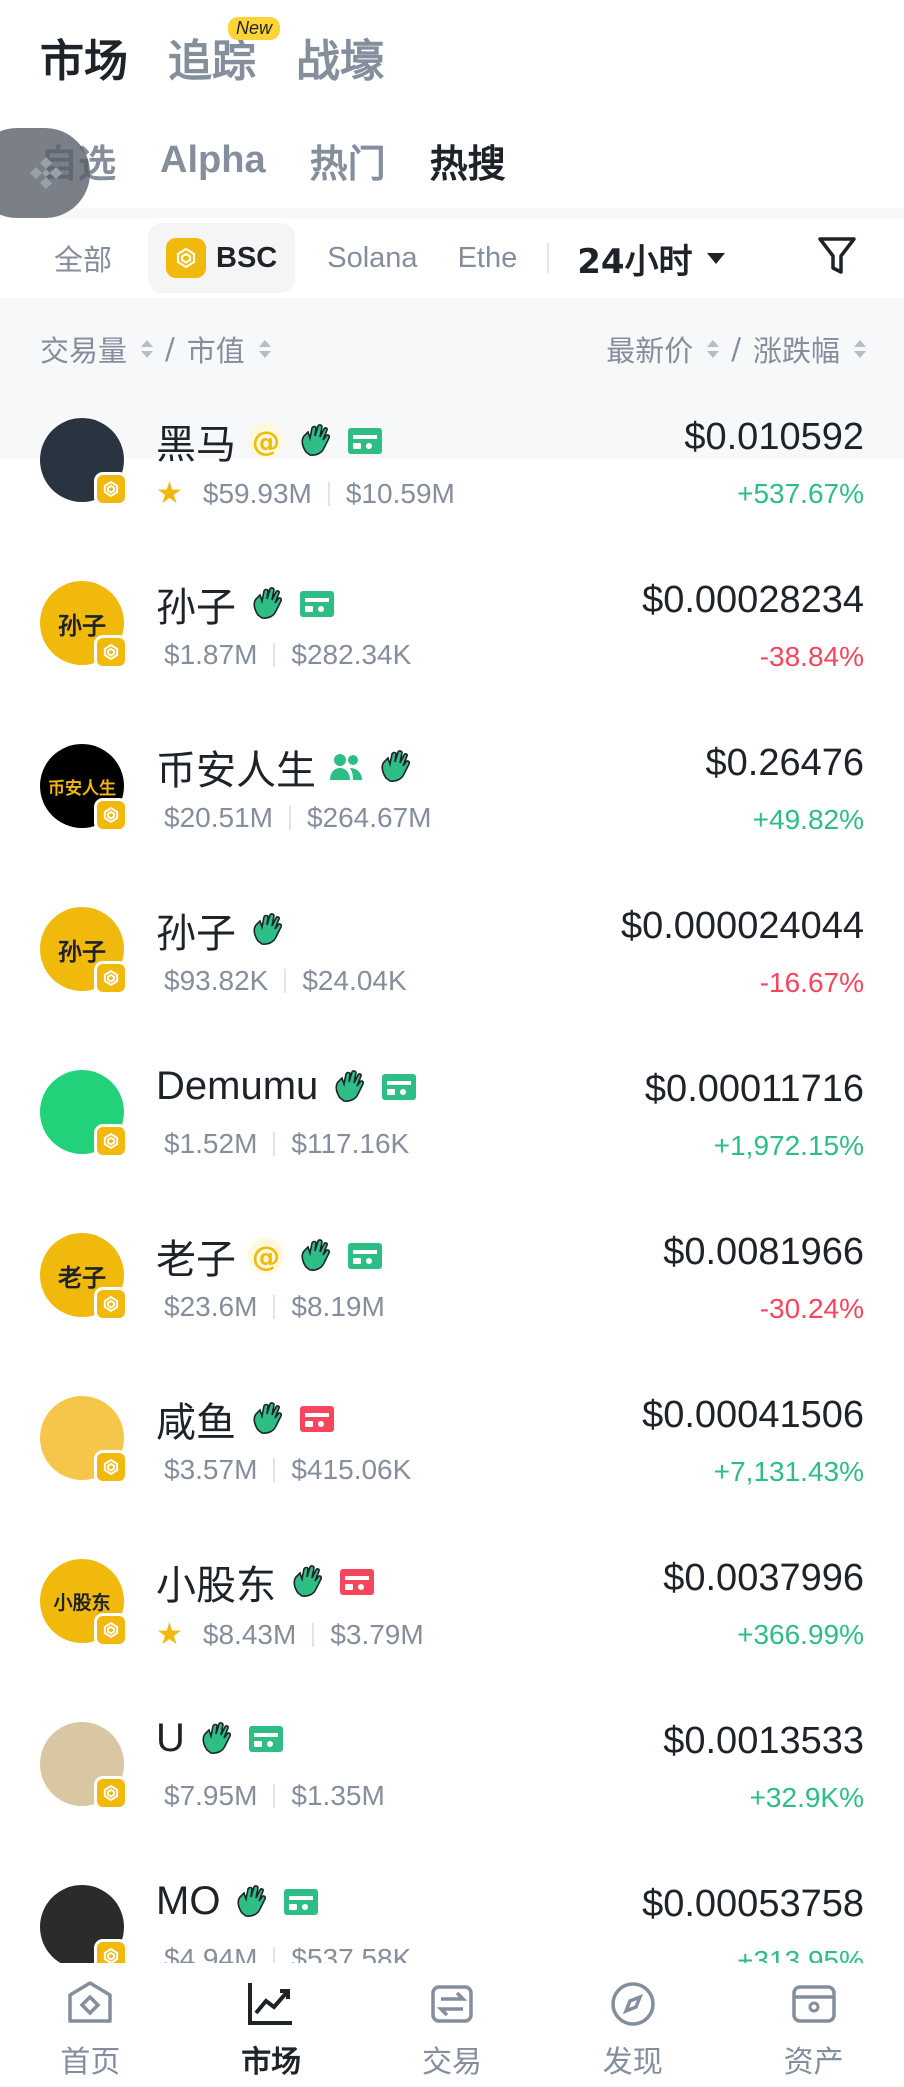 The width and height of the screenshot is (904, 2087). Describe the element at coordinates (84, 1277) in the screenshot. I see `token-avatar: 老子` at that location.